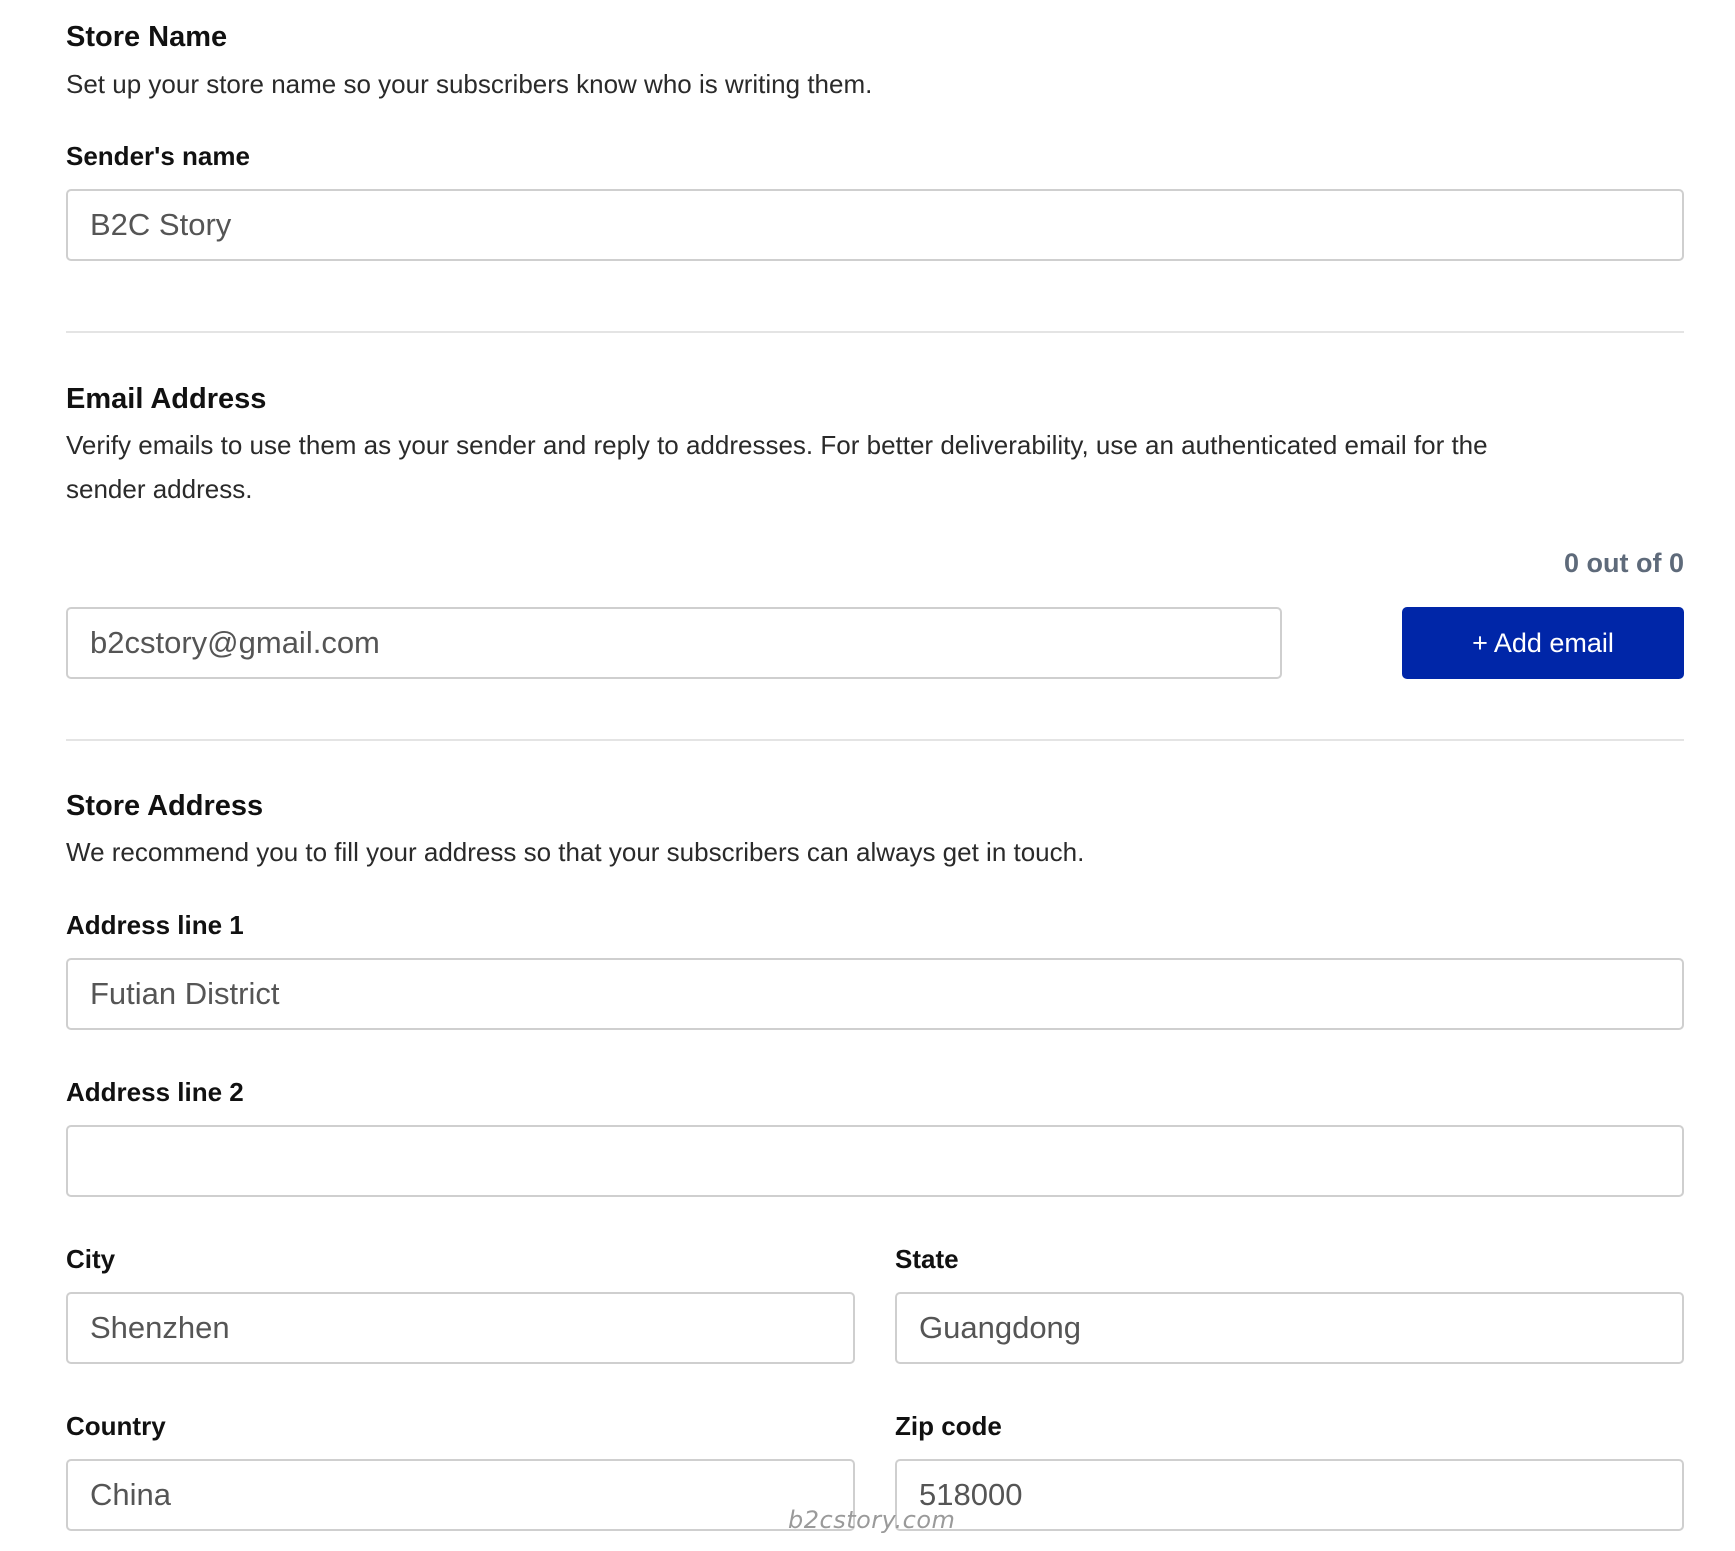 Image resolution: width=1735 pixels, height=1551 pixels. What do you see at coordinates (91, 1259) in the screenshot?
I see `city-label: City` at bounding box center [91, 1259].